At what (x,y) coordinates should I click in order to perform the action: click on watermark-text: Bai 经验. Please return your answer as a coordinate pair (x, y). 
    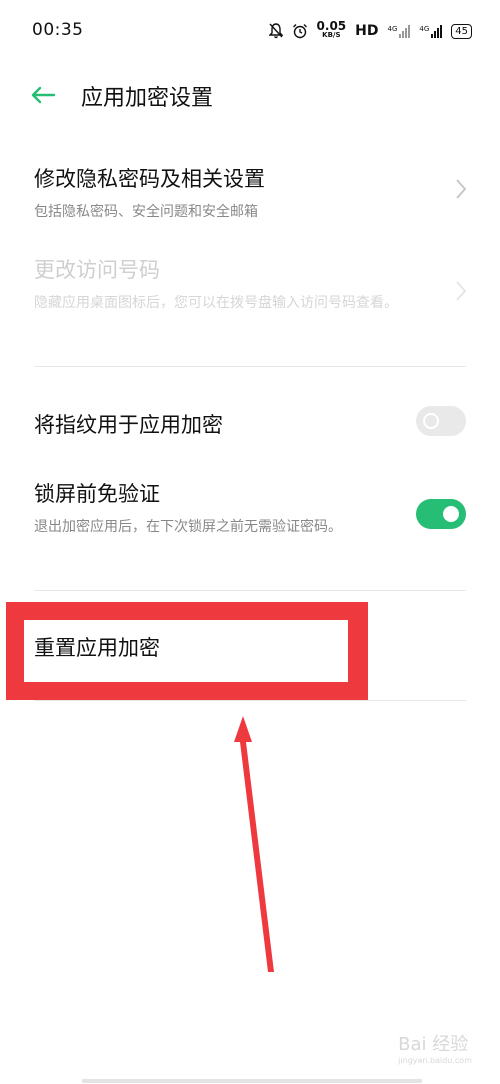
    Looking at the image, I should click on (433, 1044).